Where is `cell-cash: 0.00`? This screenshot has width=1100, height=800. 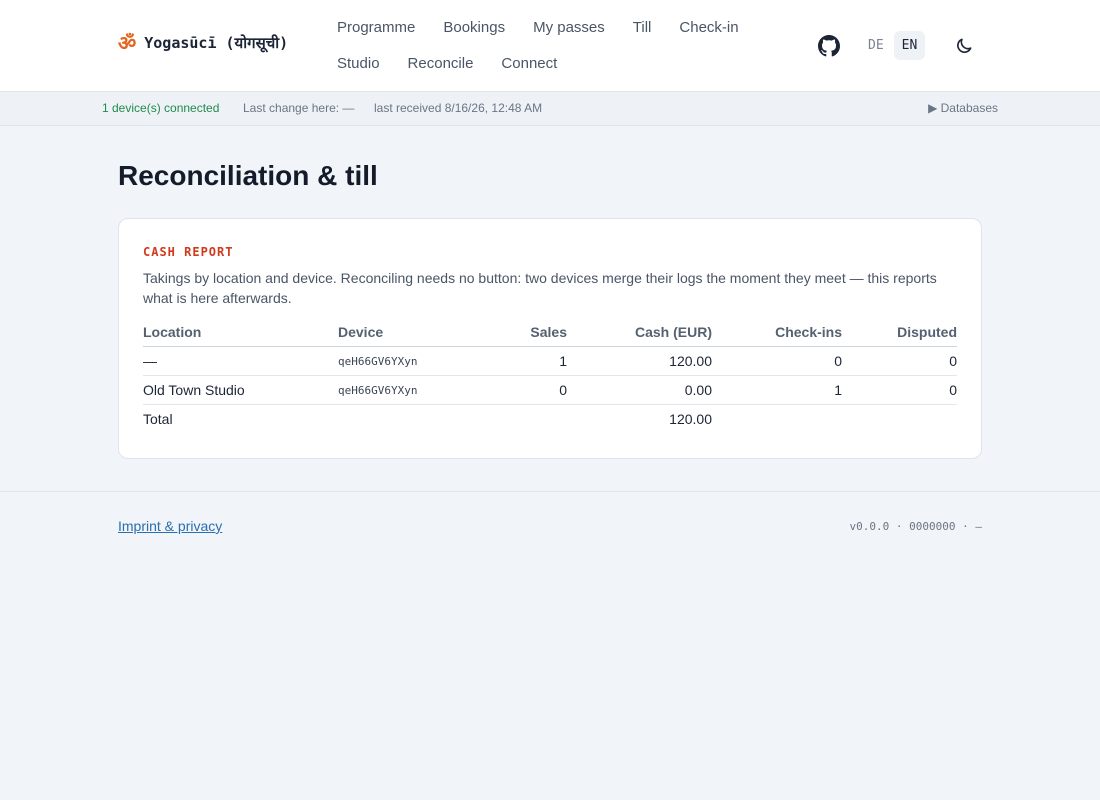 cell-cash: 0.00 is located at coordinates (639, 390).